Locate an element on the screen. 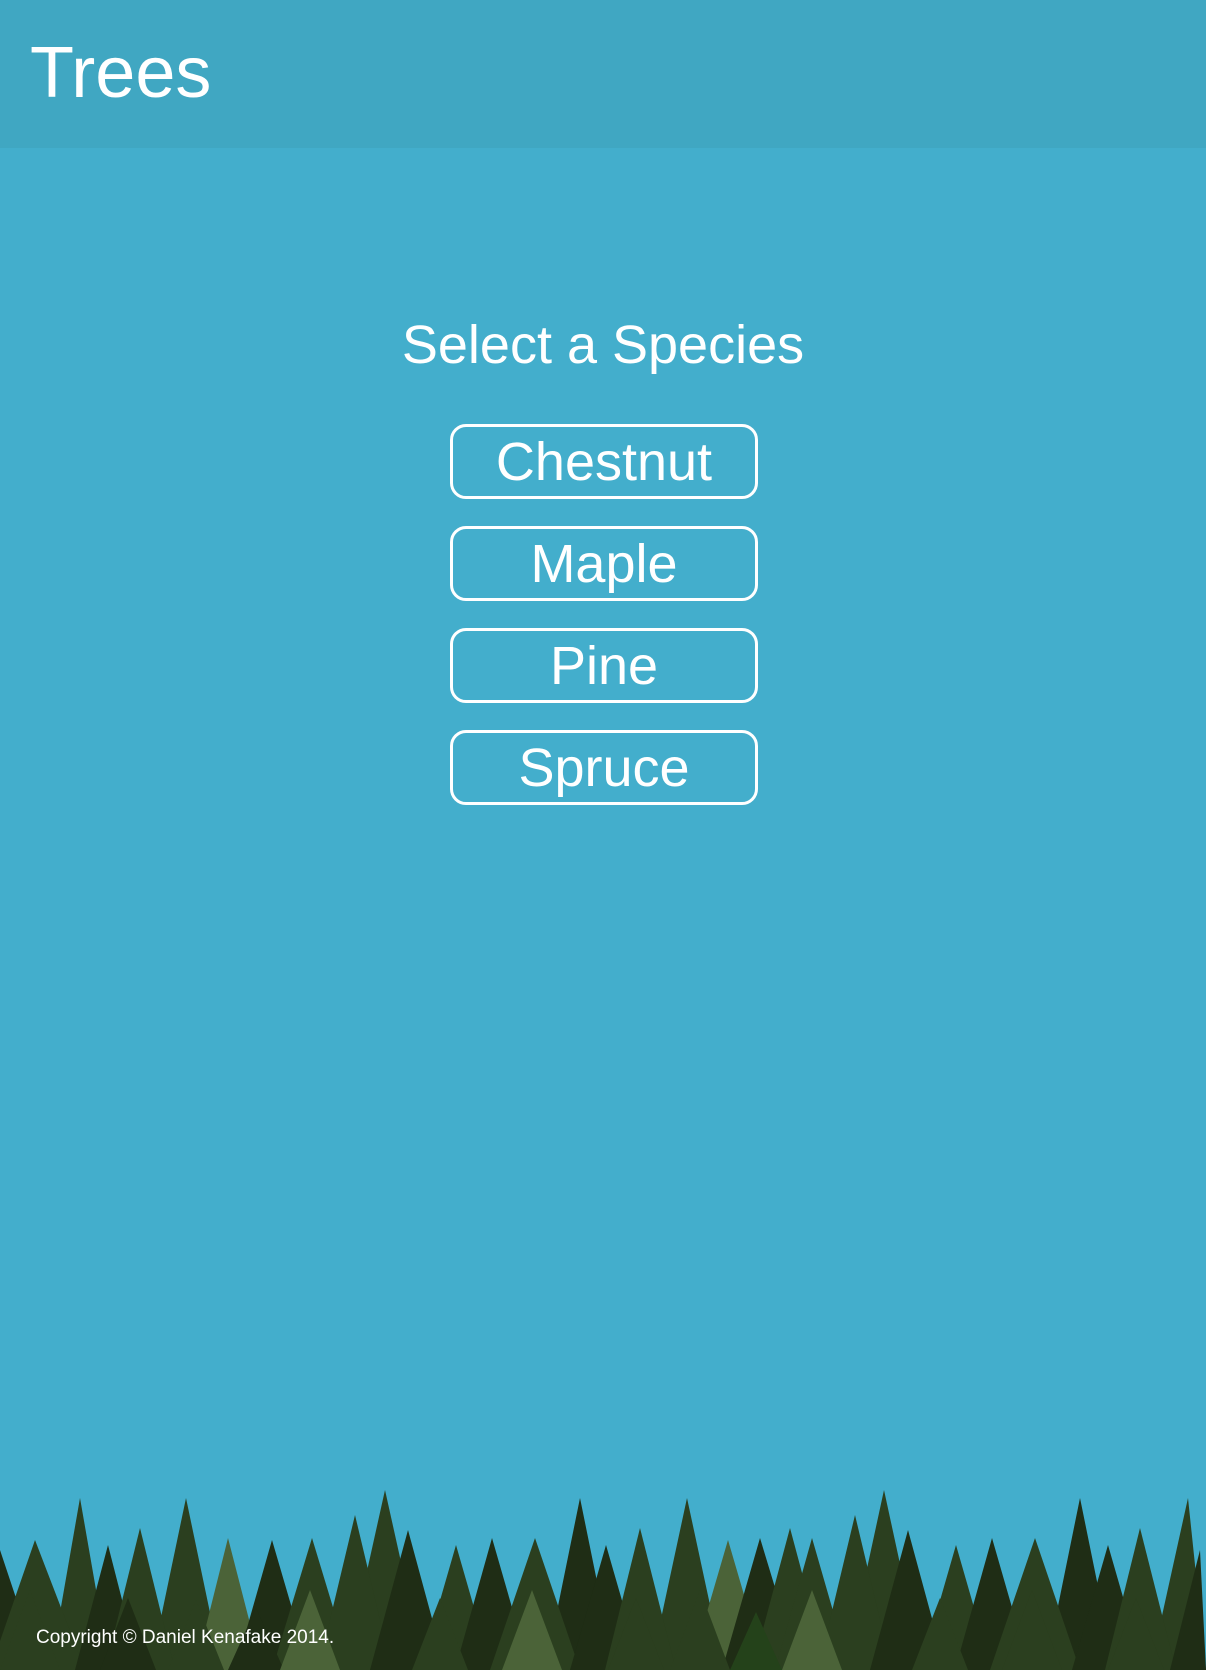 The height and width of the screenshot is (1670, 1206). copyright-text: Copyright © Daniel Kenafake 2014. is located at coordinates (185, 1637).